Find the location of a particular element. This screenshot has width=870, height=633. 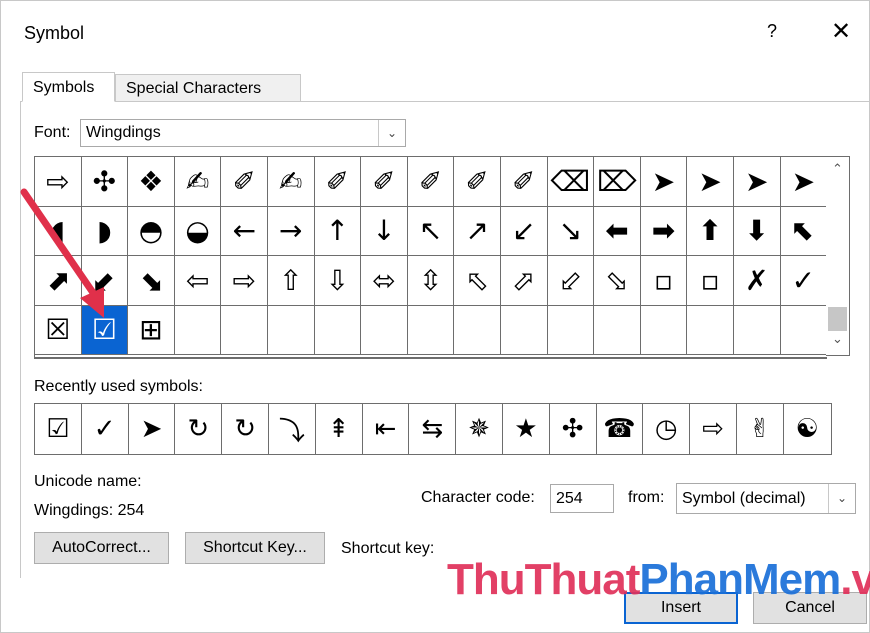

recent-symbol: ✓ is located at coordinates (105, 429).